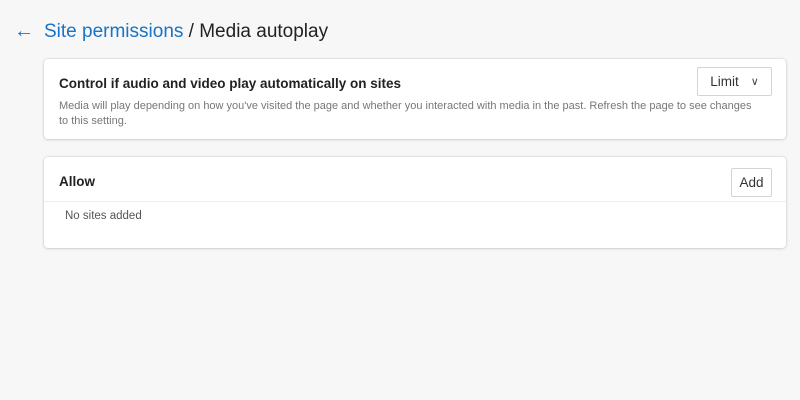 Image resolution: width=800 pixels, height=400 pixels. Describe the element at coordinates (264, 31) in the screenshot. I see `page-title: Media autoplay` at that location.